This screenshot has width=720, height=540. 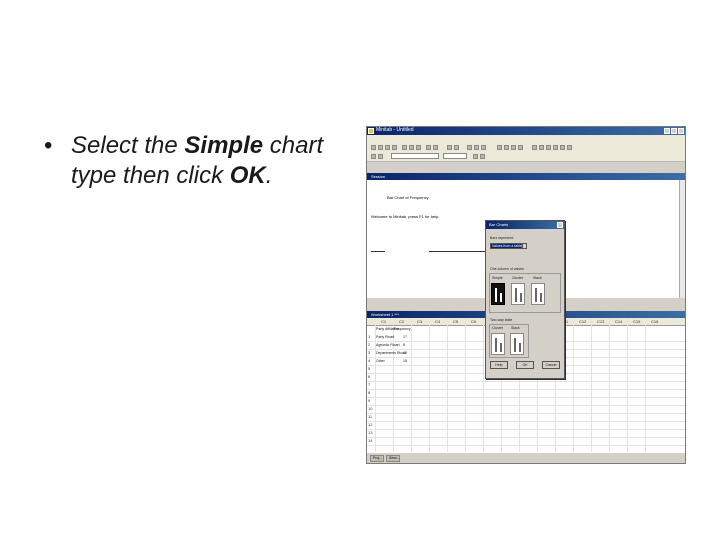 What do you see at coordinates (405, 353) in the screenshot?
I see `table-cell: 12` at bounding box center [405, 353].